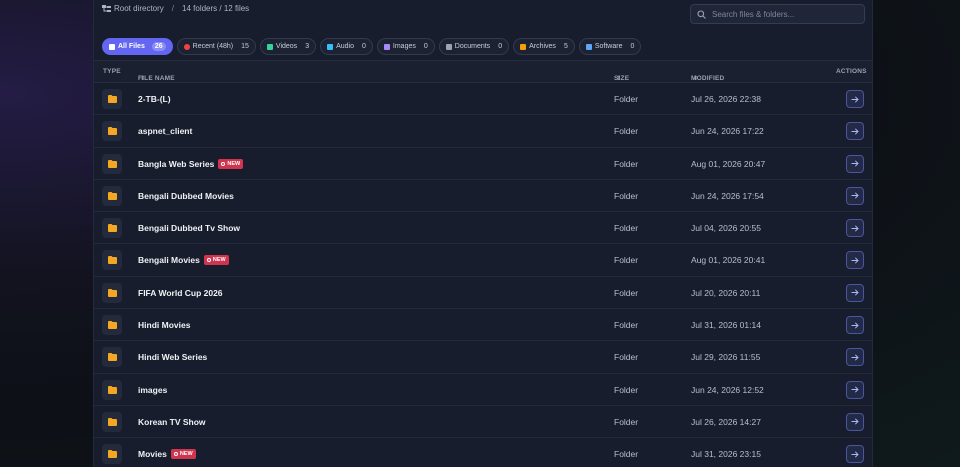  I want to click on file-name: Hindi Movies, so click(164, 325).